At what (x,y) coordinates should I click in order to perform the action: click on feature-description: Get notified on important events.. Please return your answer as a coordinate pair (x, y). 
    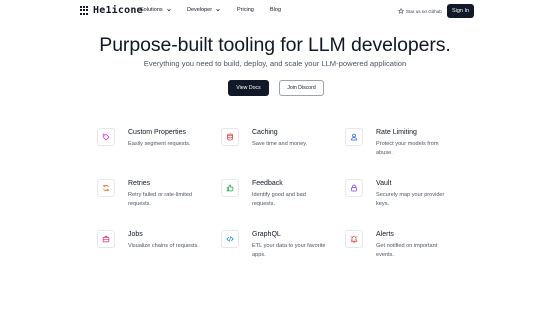
    Looking at the image, I should click on (407, 250).